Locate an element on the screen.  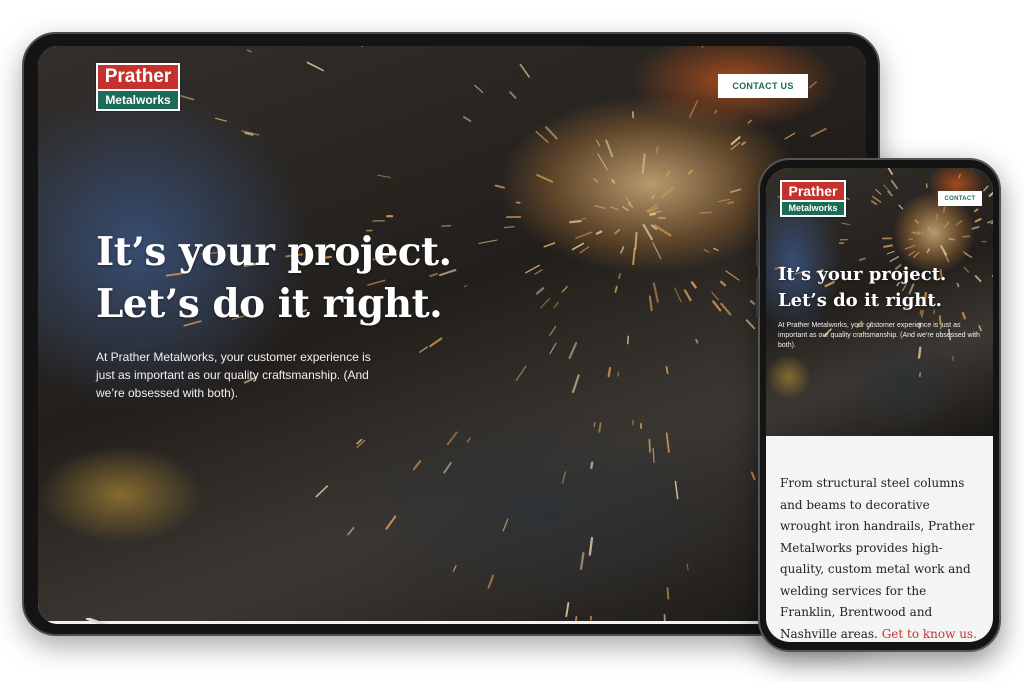
content-band is located at coordinates (452, 622).